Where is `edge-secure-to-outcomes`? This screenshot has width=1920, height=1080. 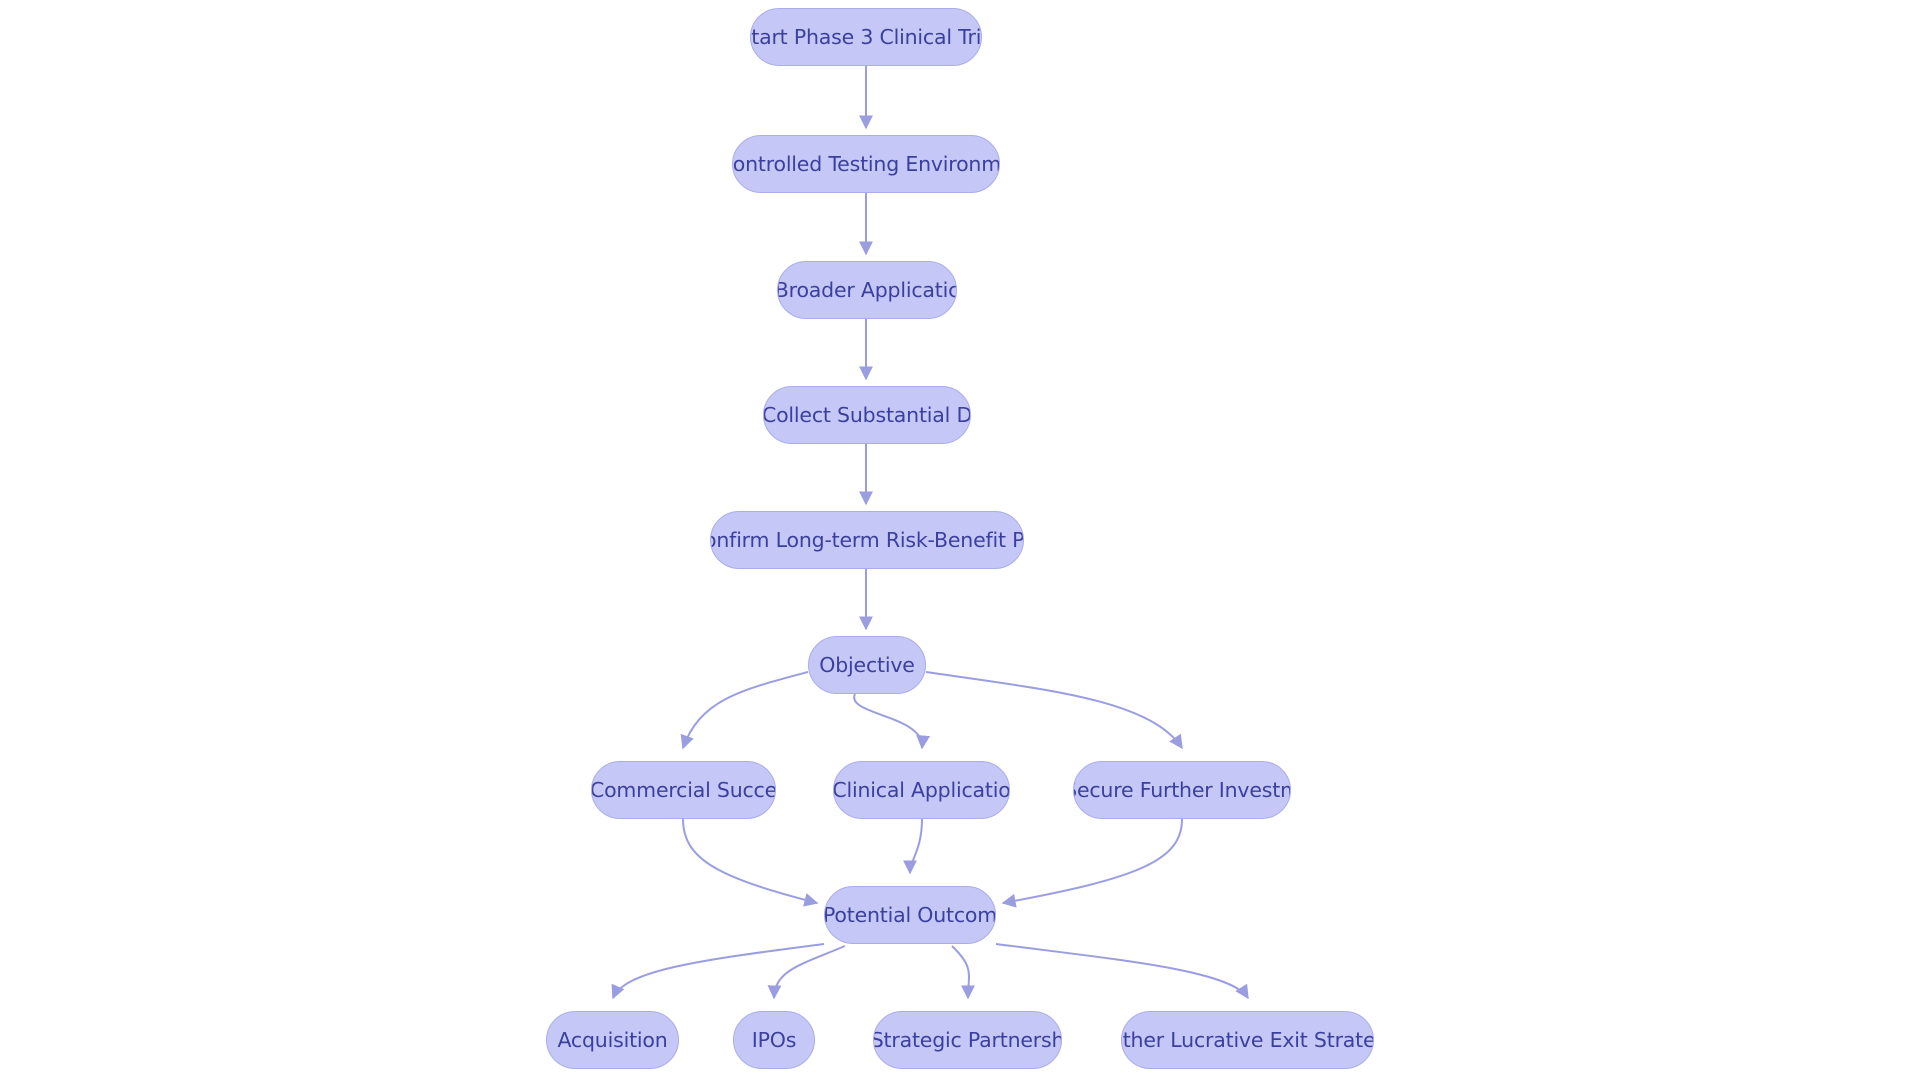
edge-secure-to-outcomes is located at coordinates (1092, 863).